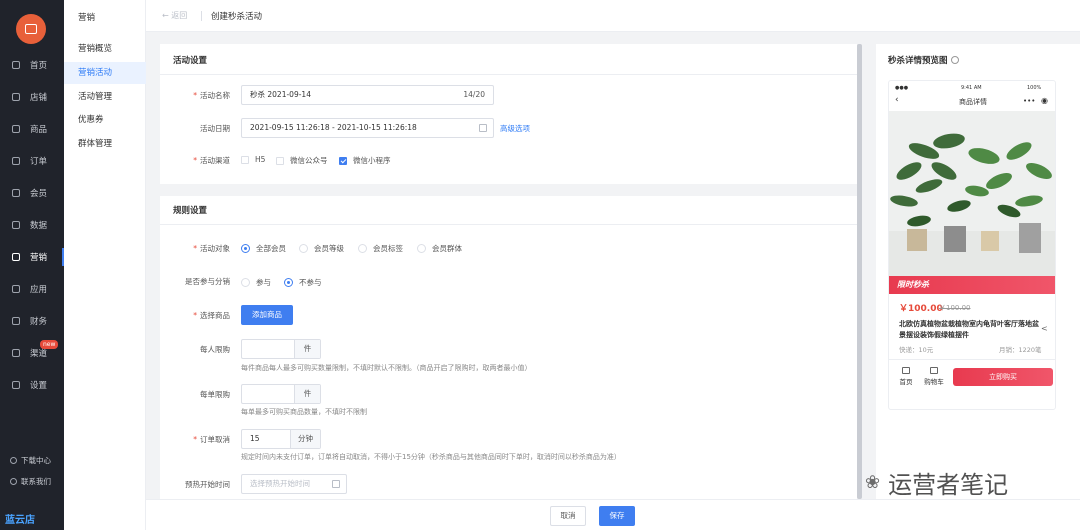 This screenshot has height=530, width=1080. I want to click on store-logo-icon, so click(31, 29).